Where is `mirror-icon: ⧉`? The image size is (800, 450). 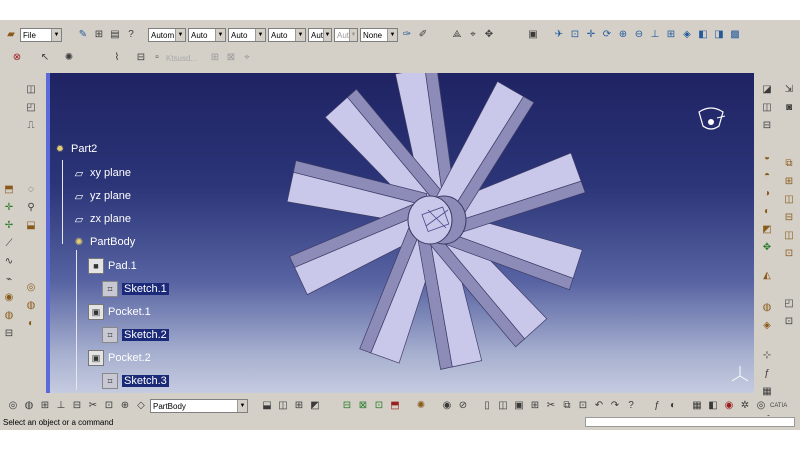
mirror-icon: ⧉ is located at coordinates (789, 164).